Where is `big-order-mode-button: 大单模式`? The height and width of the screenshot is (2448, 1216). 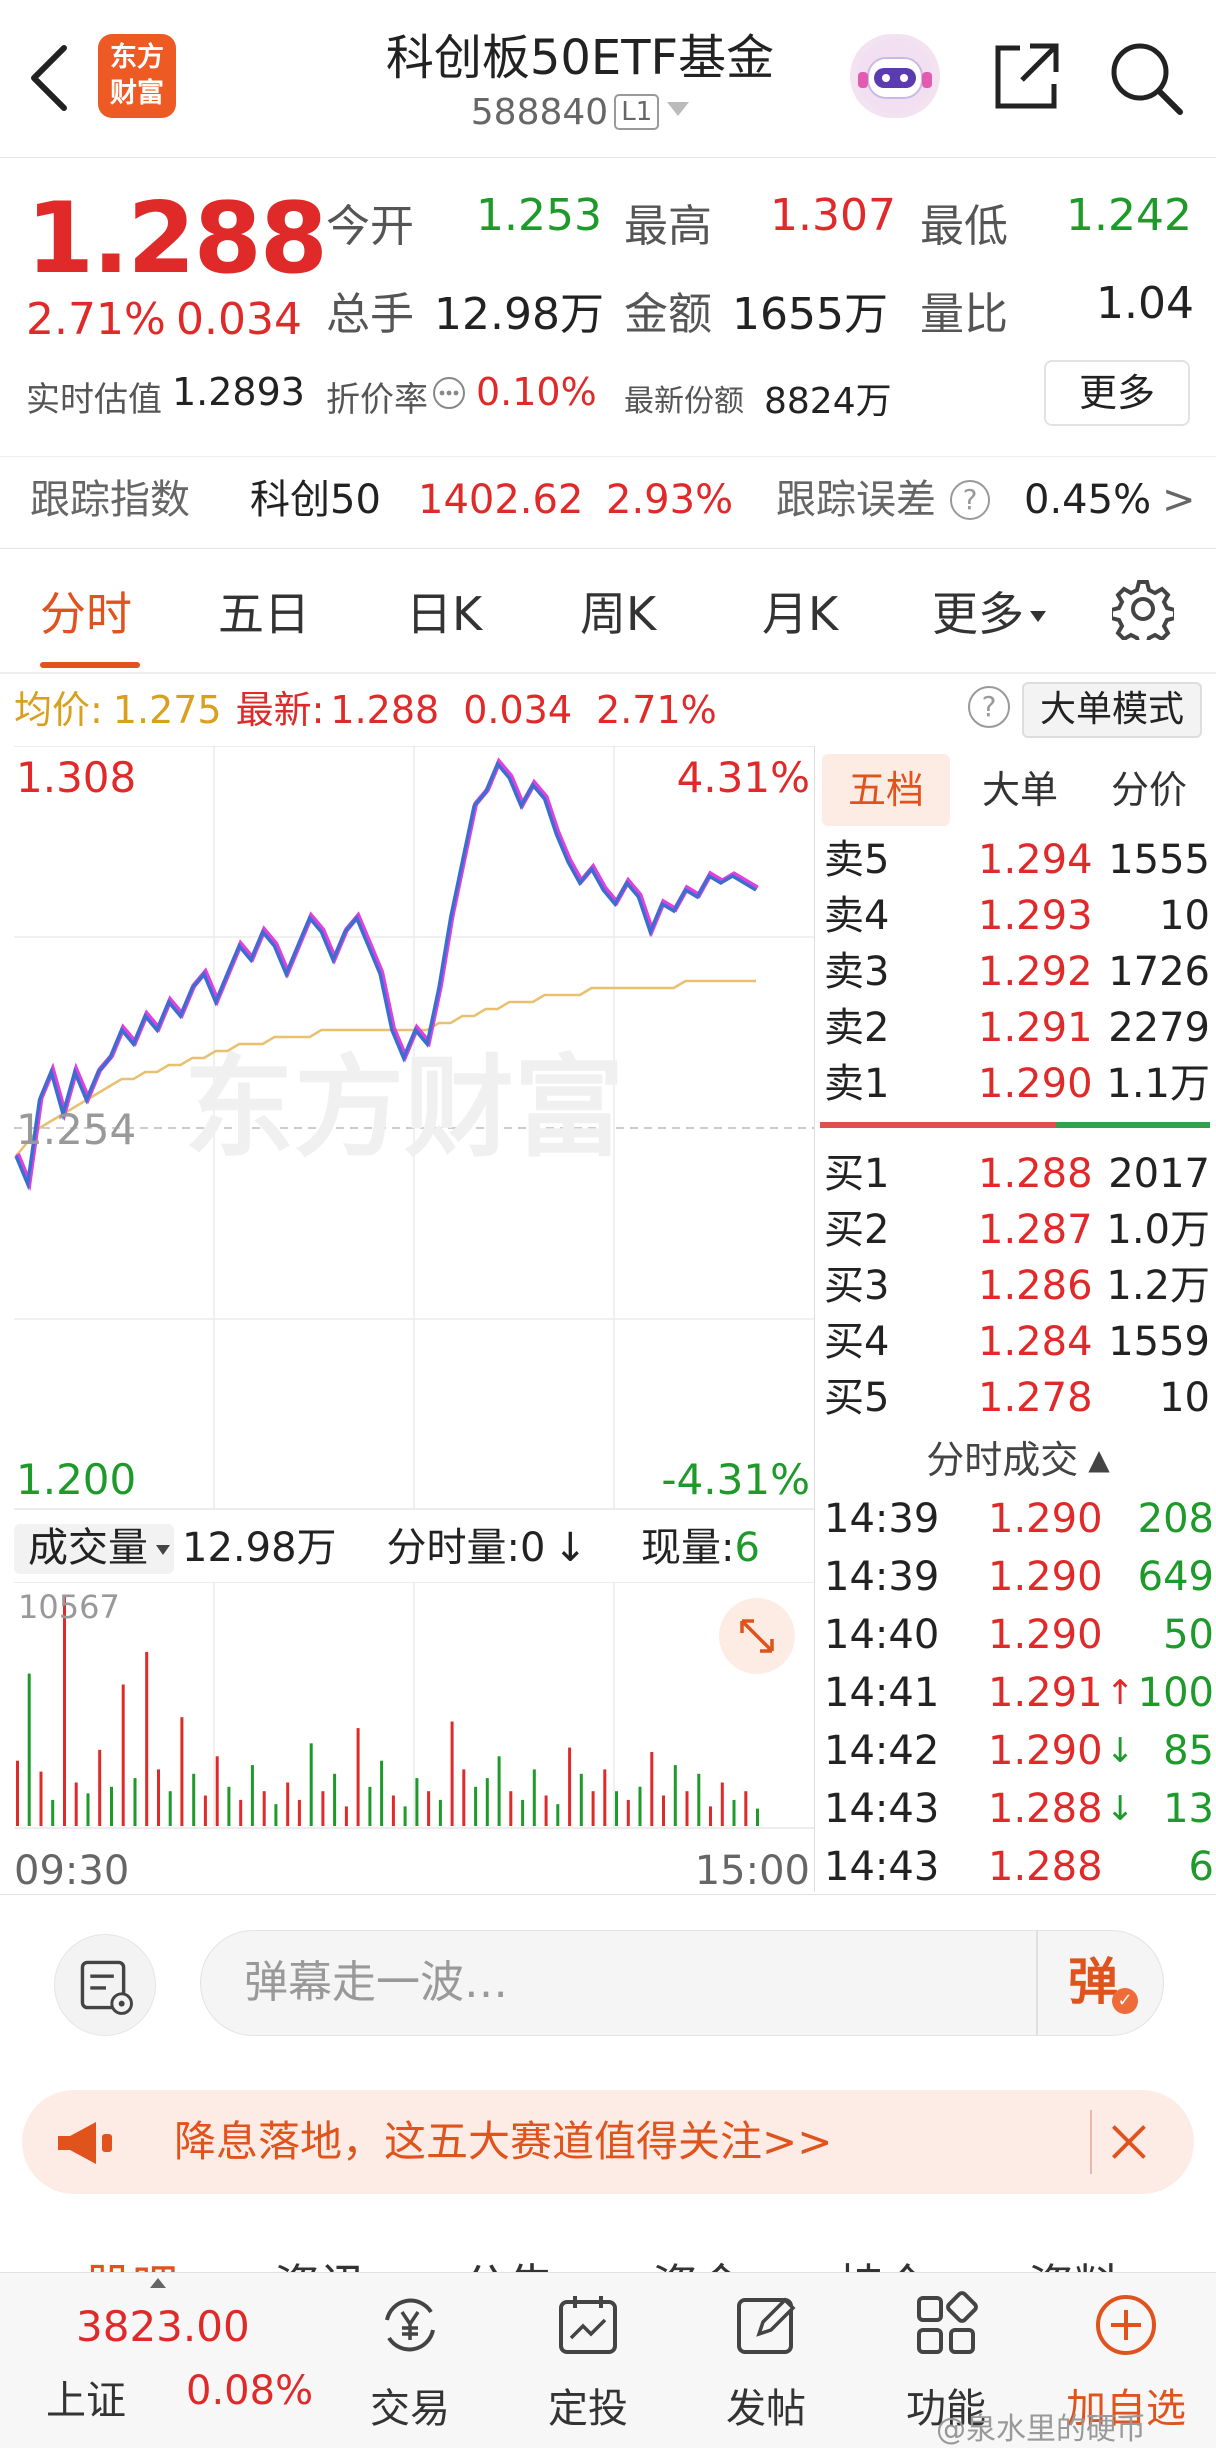 big-order-mode-button: 大单模式 is located at coordinates (1112, 710).